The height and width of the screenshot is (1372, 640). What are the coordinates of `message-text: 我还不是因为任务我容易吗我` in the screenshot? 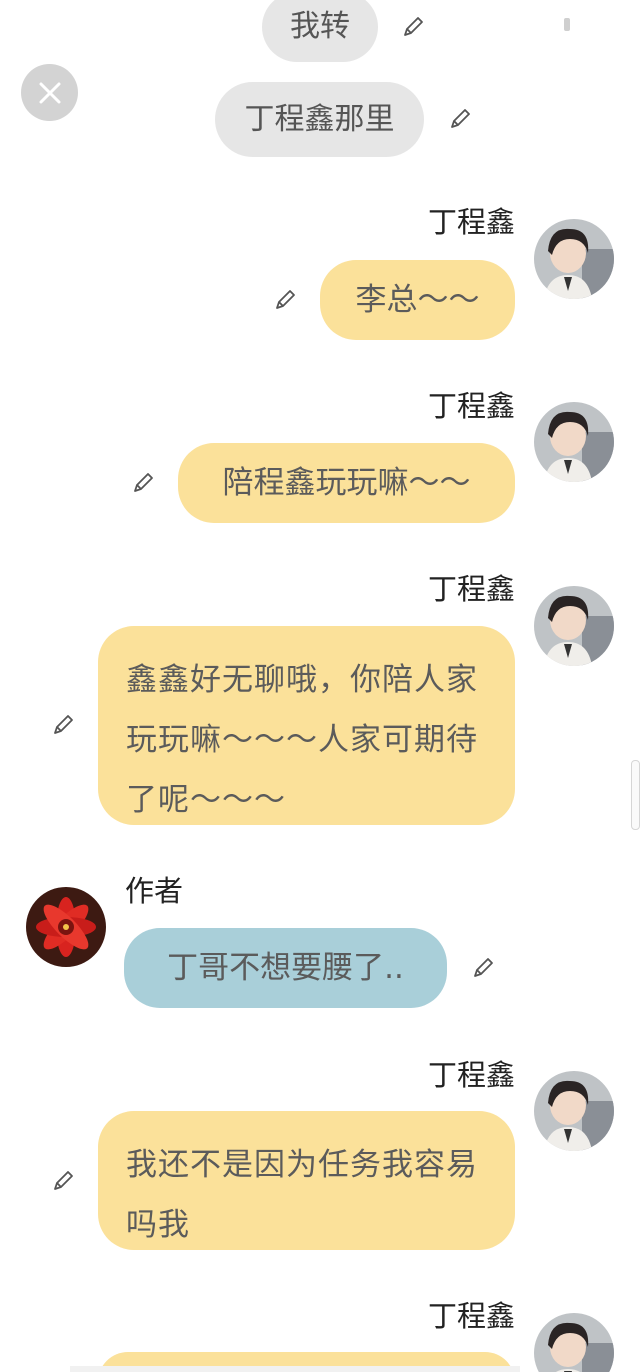 It's located at (302, 1195).